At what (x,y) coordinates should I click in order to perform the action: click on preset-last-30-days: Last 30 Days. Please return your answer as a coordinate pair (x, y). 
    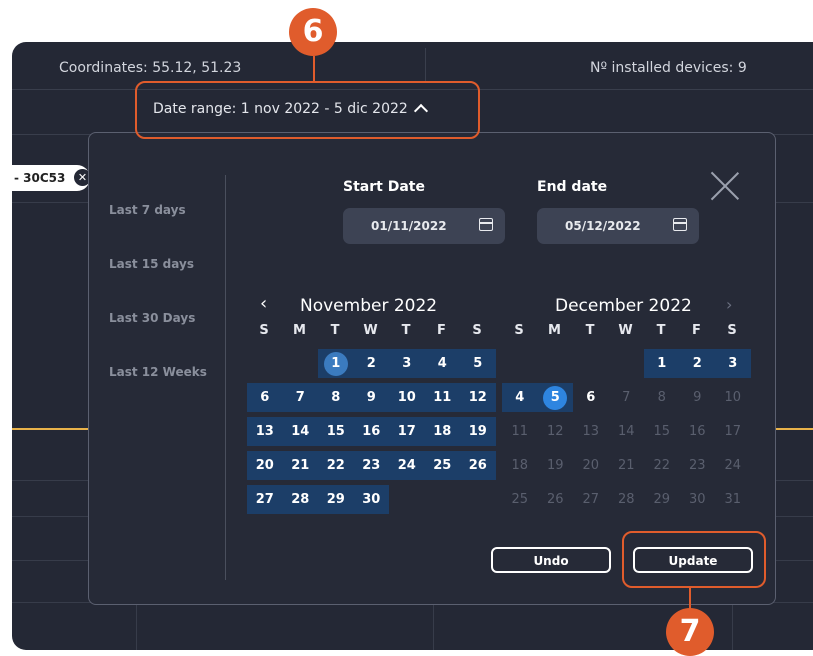
    Looking at the image, I should click on (158, 338).